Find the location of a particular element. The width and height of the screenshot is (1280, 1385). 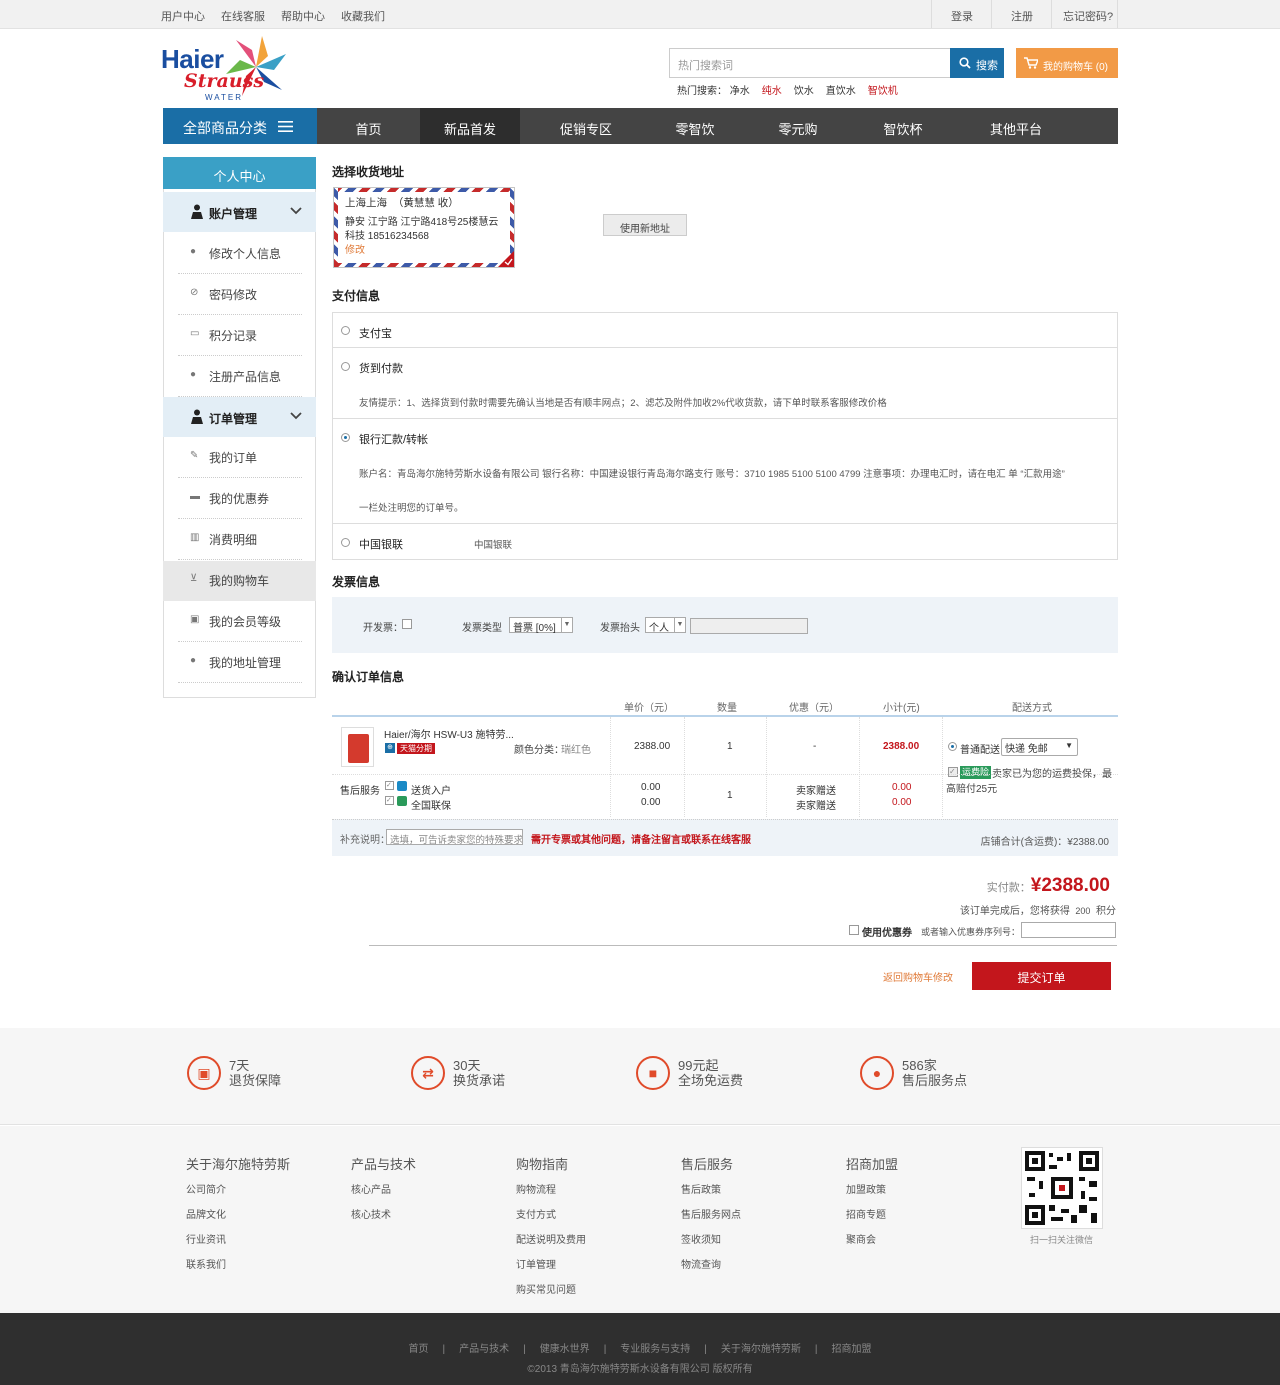

nav-smart-cup: 智饮杯 is located at coordinates (903, 126).